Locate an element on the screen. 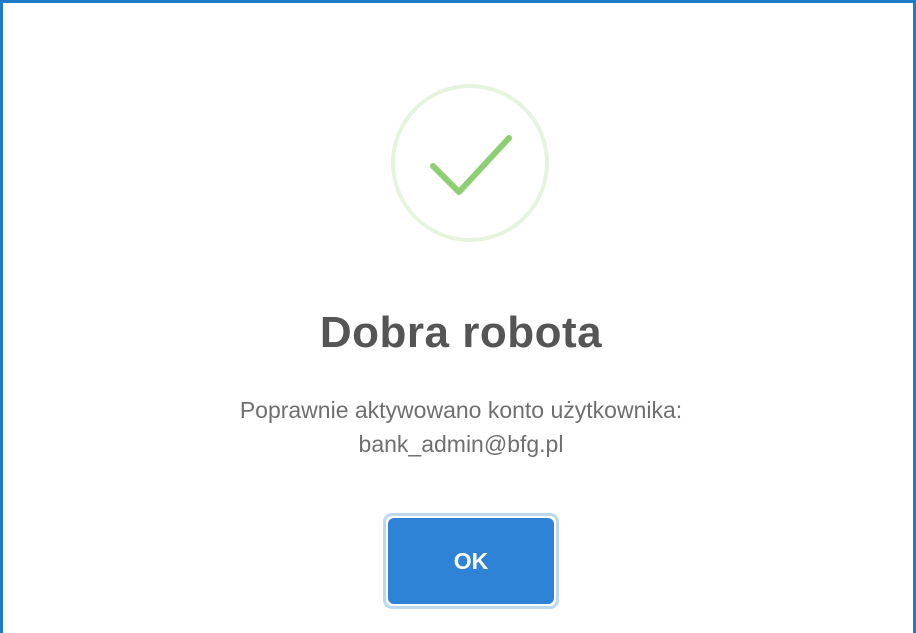 This screenshot has height=633, width=916. message-line-2: bank_admin@bfg.pl is located at coordinates (461, 444).